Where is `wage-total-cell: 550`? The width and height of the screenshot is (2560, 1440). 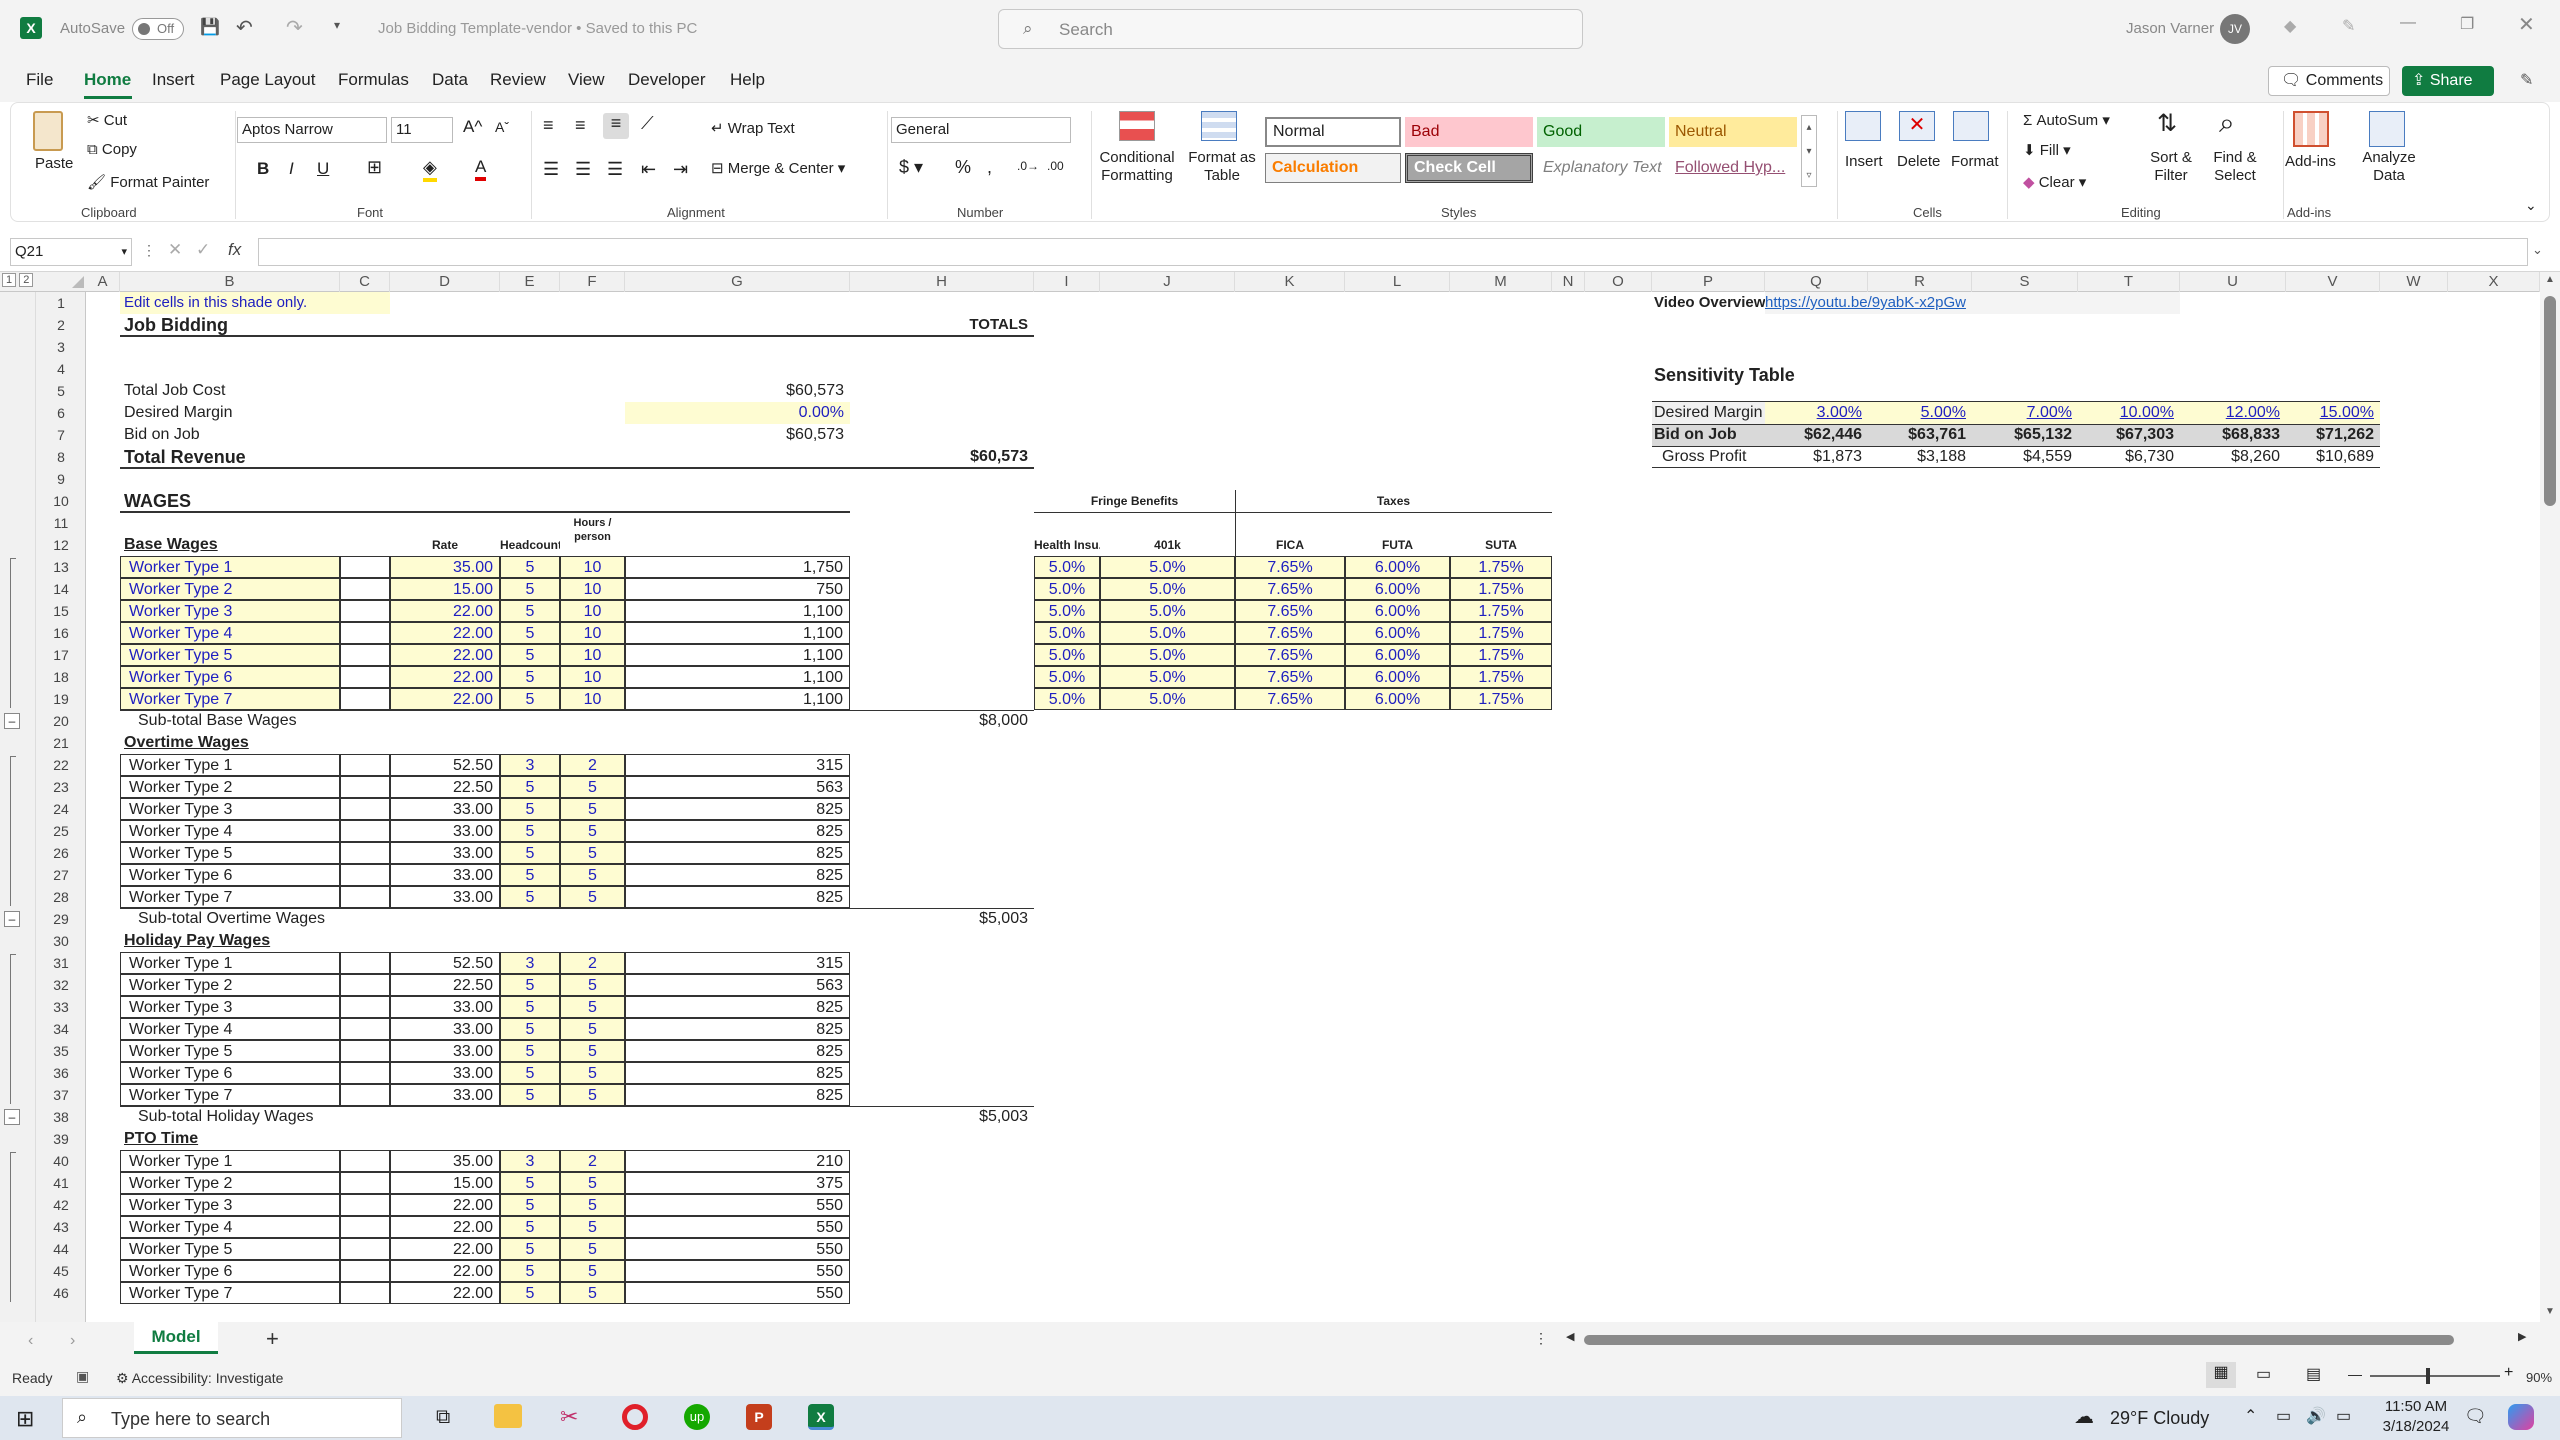
wage-total-cell: 550 is located at coordinates (737, 1227).